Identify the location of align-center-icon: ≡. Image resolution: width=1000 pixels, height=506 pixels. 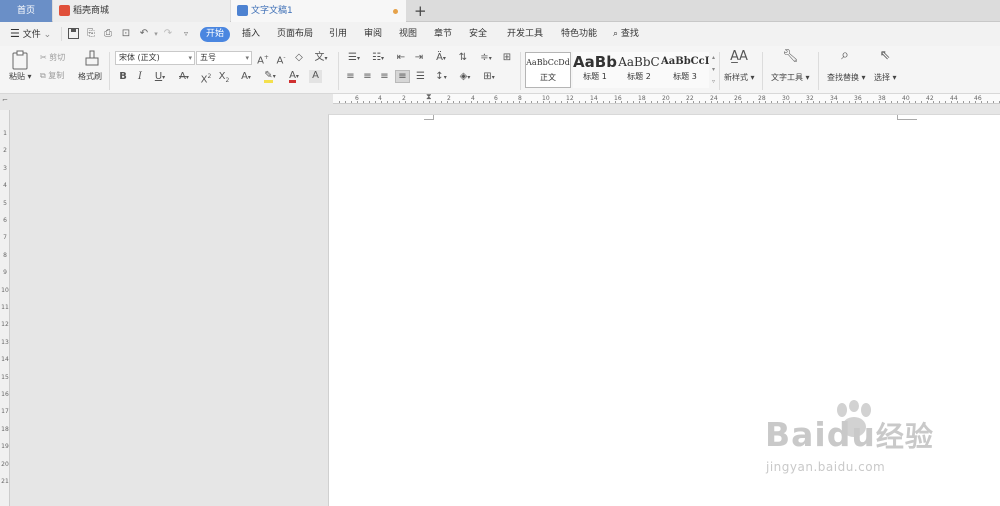
(367, 76).